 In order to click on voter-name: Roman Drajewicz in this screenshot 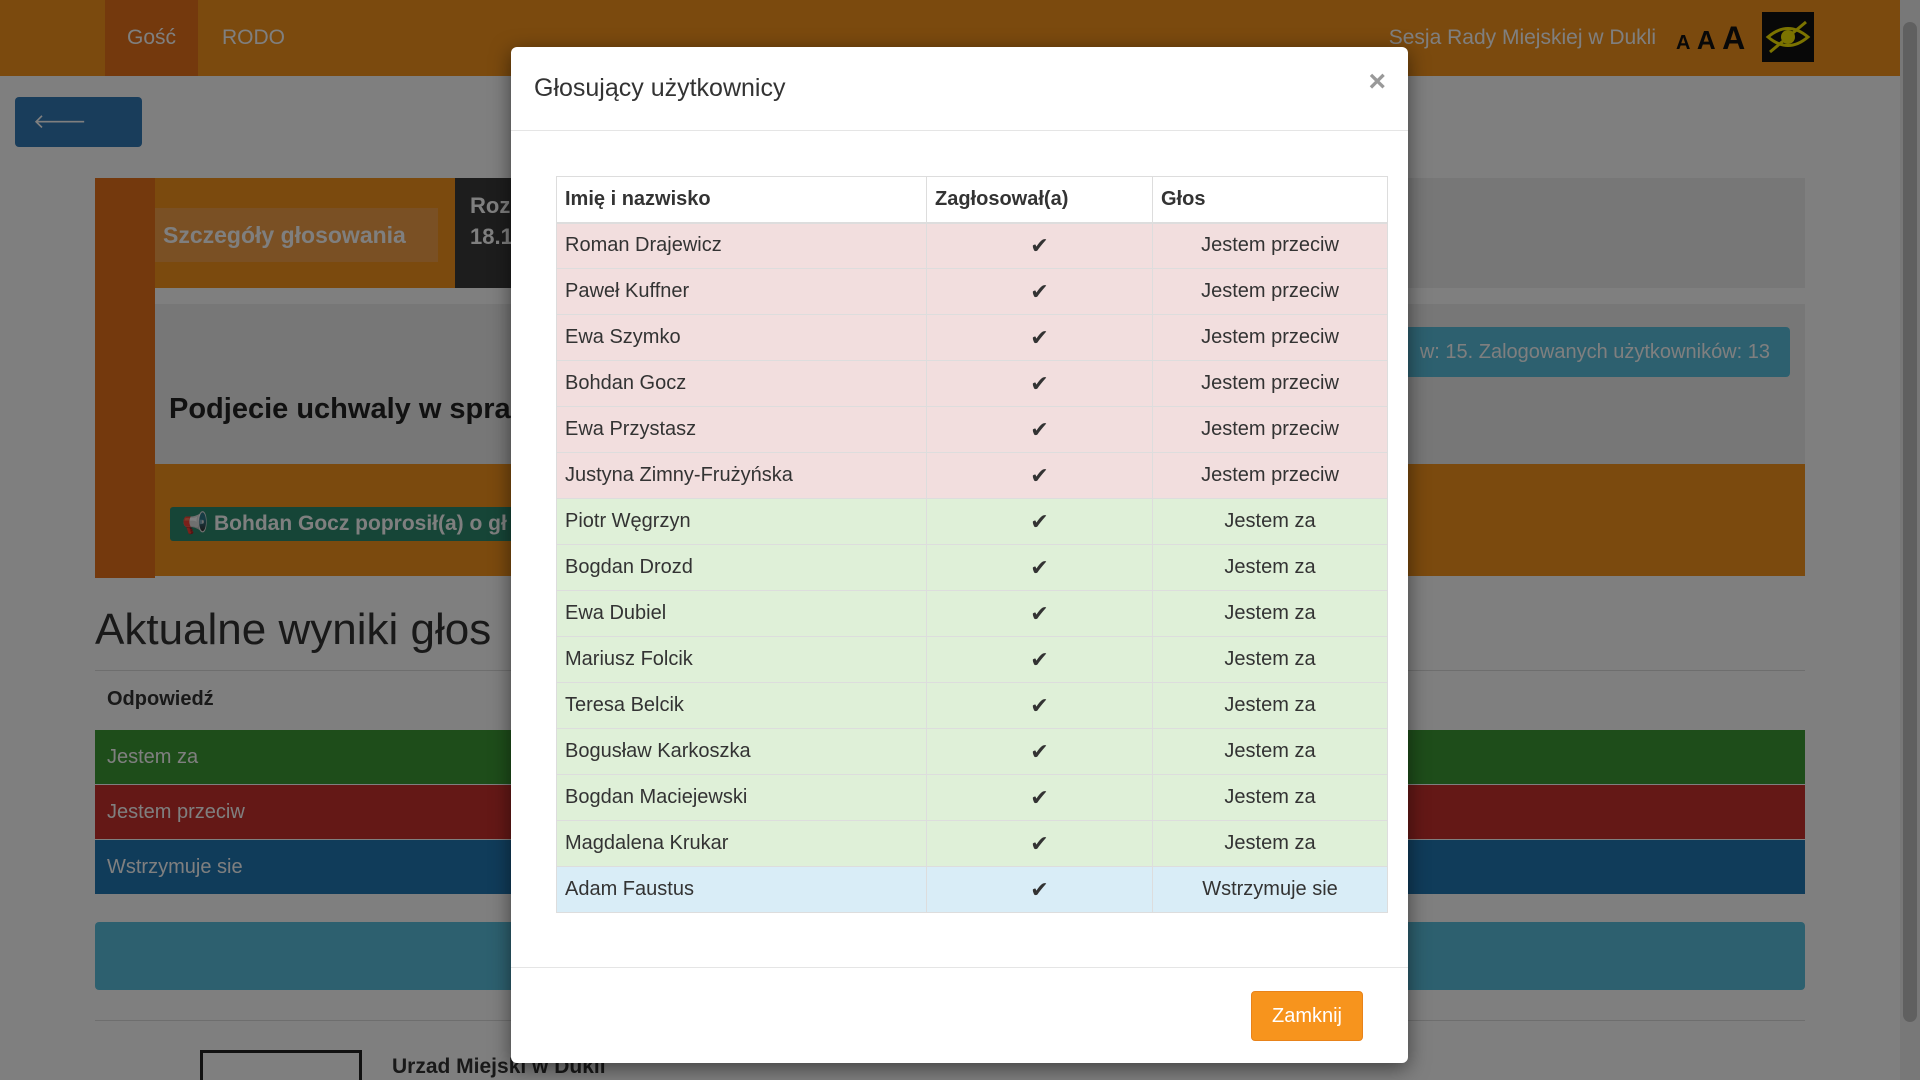, I will do `click(741, 245)`.